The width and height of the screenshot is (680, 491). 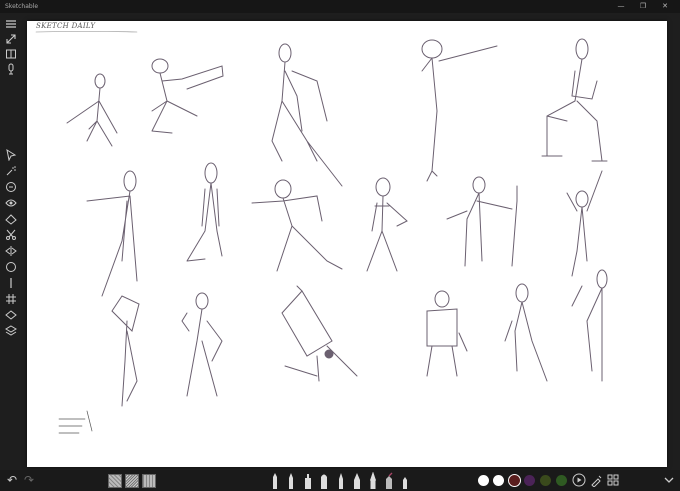 I want to click on eyedropper-icon, so click(x=597, y=480).